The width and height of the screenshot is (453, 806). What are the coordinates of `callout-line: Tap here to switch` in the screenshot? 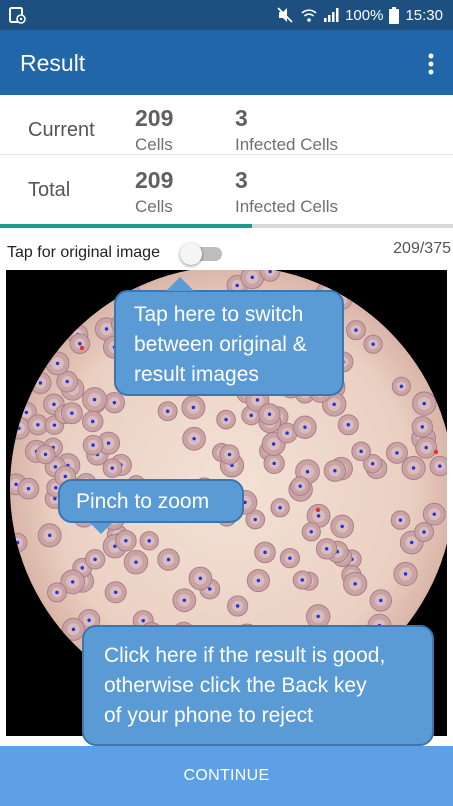 It's located at (219, 314).